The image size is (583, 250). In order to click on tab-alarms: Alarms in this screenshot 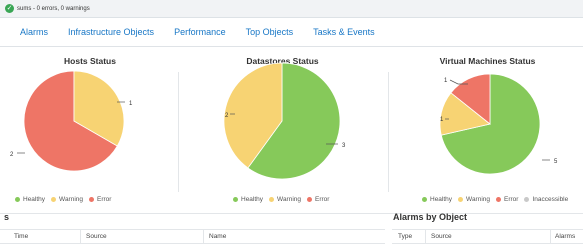, I will do `click(34, 32)`.